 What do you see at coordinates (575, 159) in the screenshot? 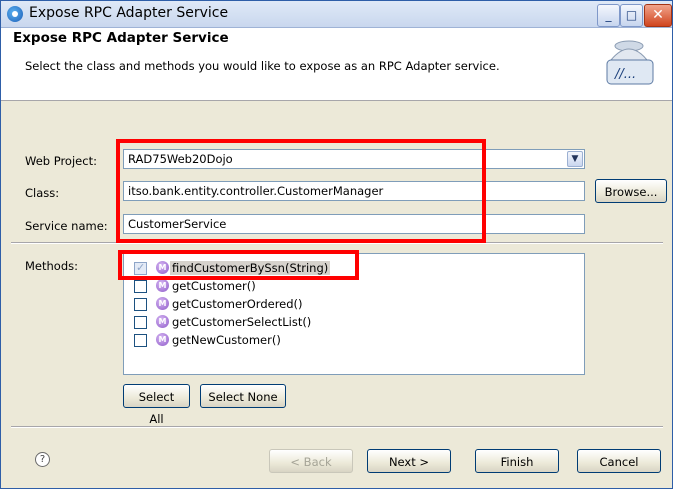
I see `chevron-down-icon: ▼` at bounding box center [575, 159].